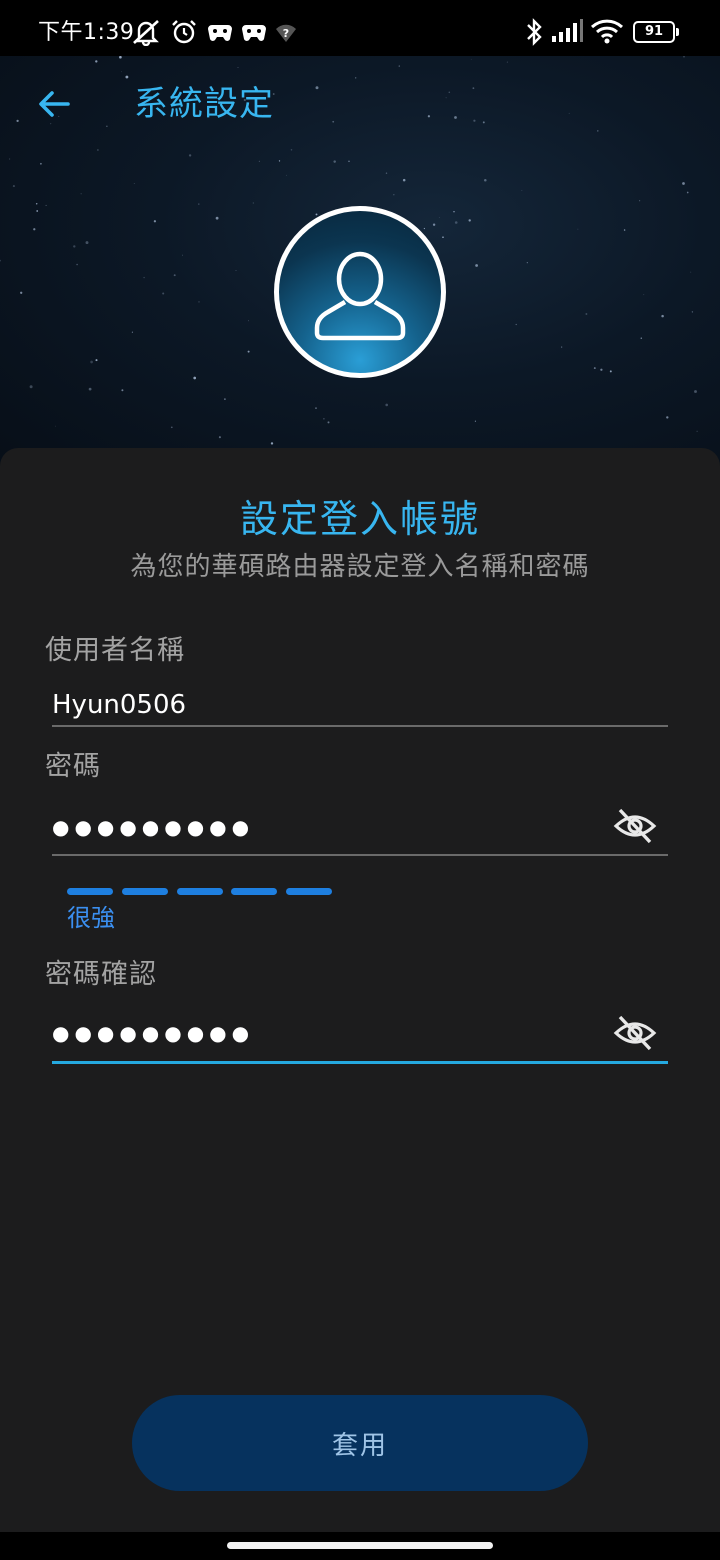 The height and width of the screenshot is (1560, 720). Describe the element at coordinates (91, 918) in the screenshot. I see `password-strength-label: 很強` at that location.